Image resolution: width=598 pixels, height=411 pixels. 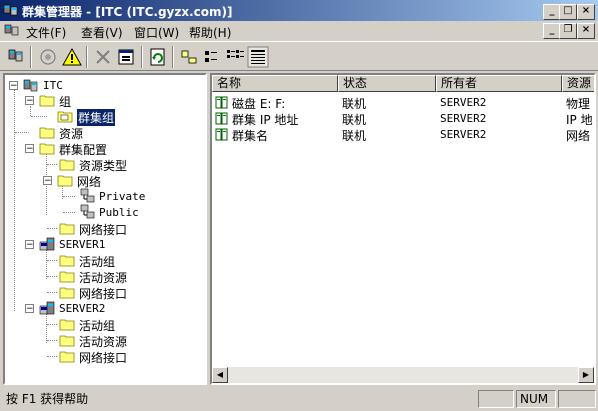 What do you see at coordinates (47, 308) in the screenshot?
I see `server-icon` at bounding box center [47, 308].